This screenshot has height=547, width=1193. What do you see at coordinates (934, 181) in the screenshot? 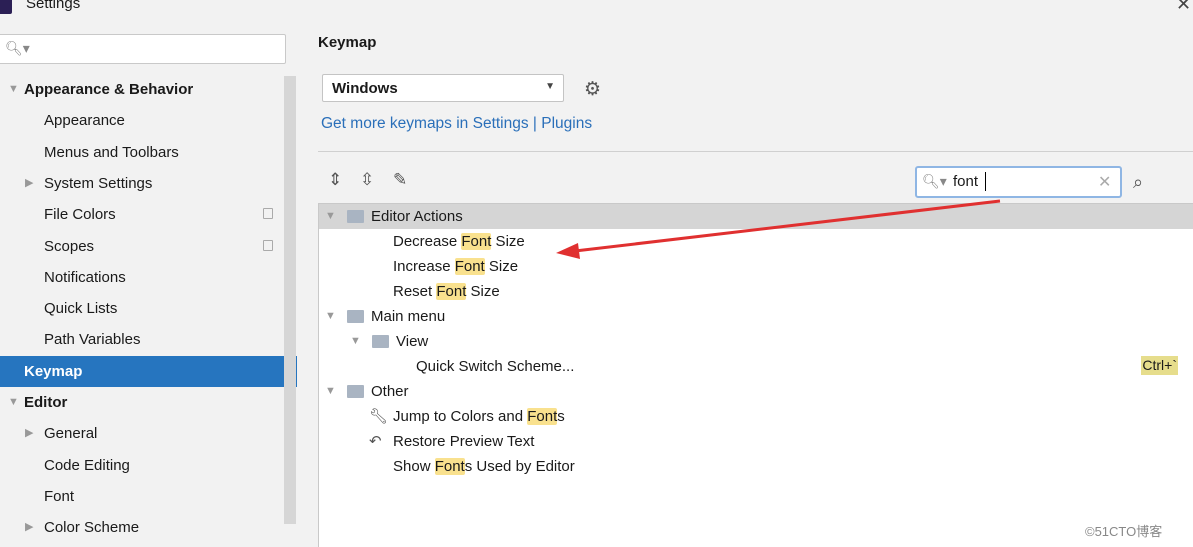
I see `search-icon: 🔍︎▾` at bounding box center [934, 181].